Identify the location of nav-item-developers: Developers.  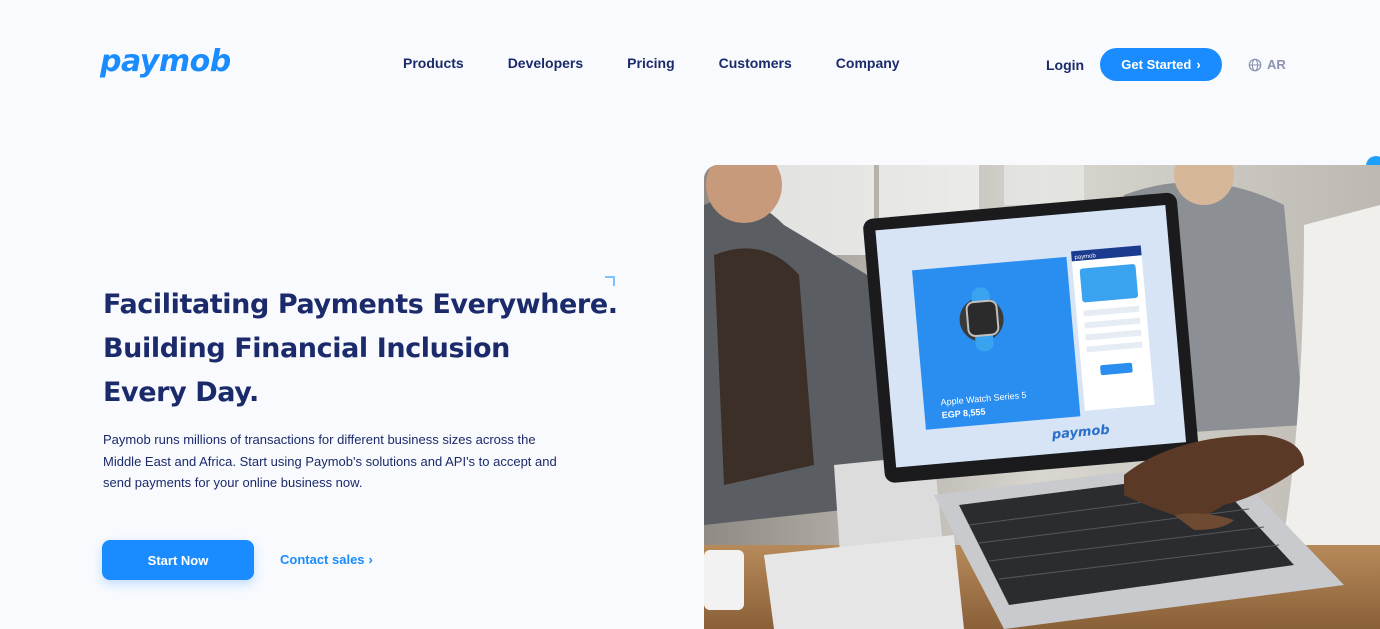
(545, 63).